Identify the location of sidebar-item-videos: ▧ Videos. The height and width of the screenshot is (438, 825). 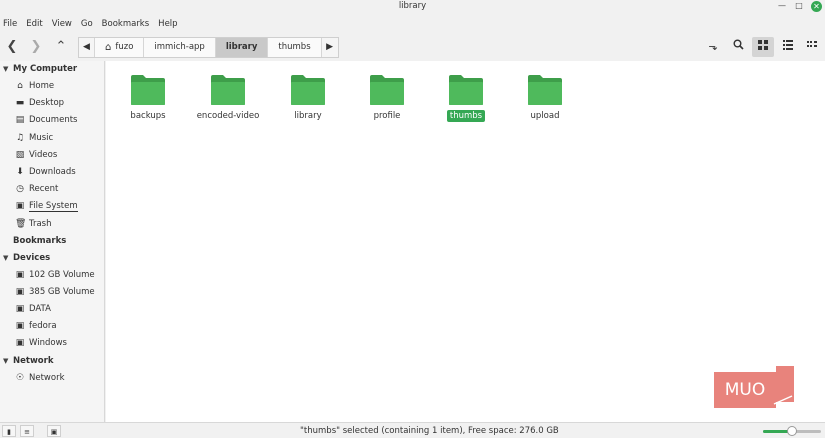
(52, 155).